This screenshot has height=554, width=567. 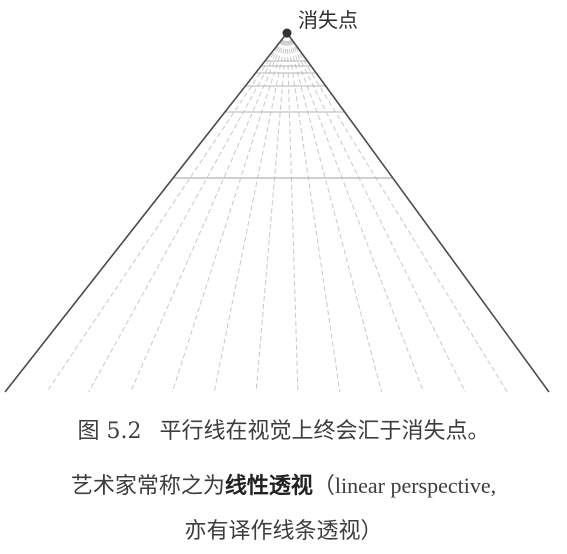 I want to click on figure-number: 图 5.2, so click(x=109, y=431).